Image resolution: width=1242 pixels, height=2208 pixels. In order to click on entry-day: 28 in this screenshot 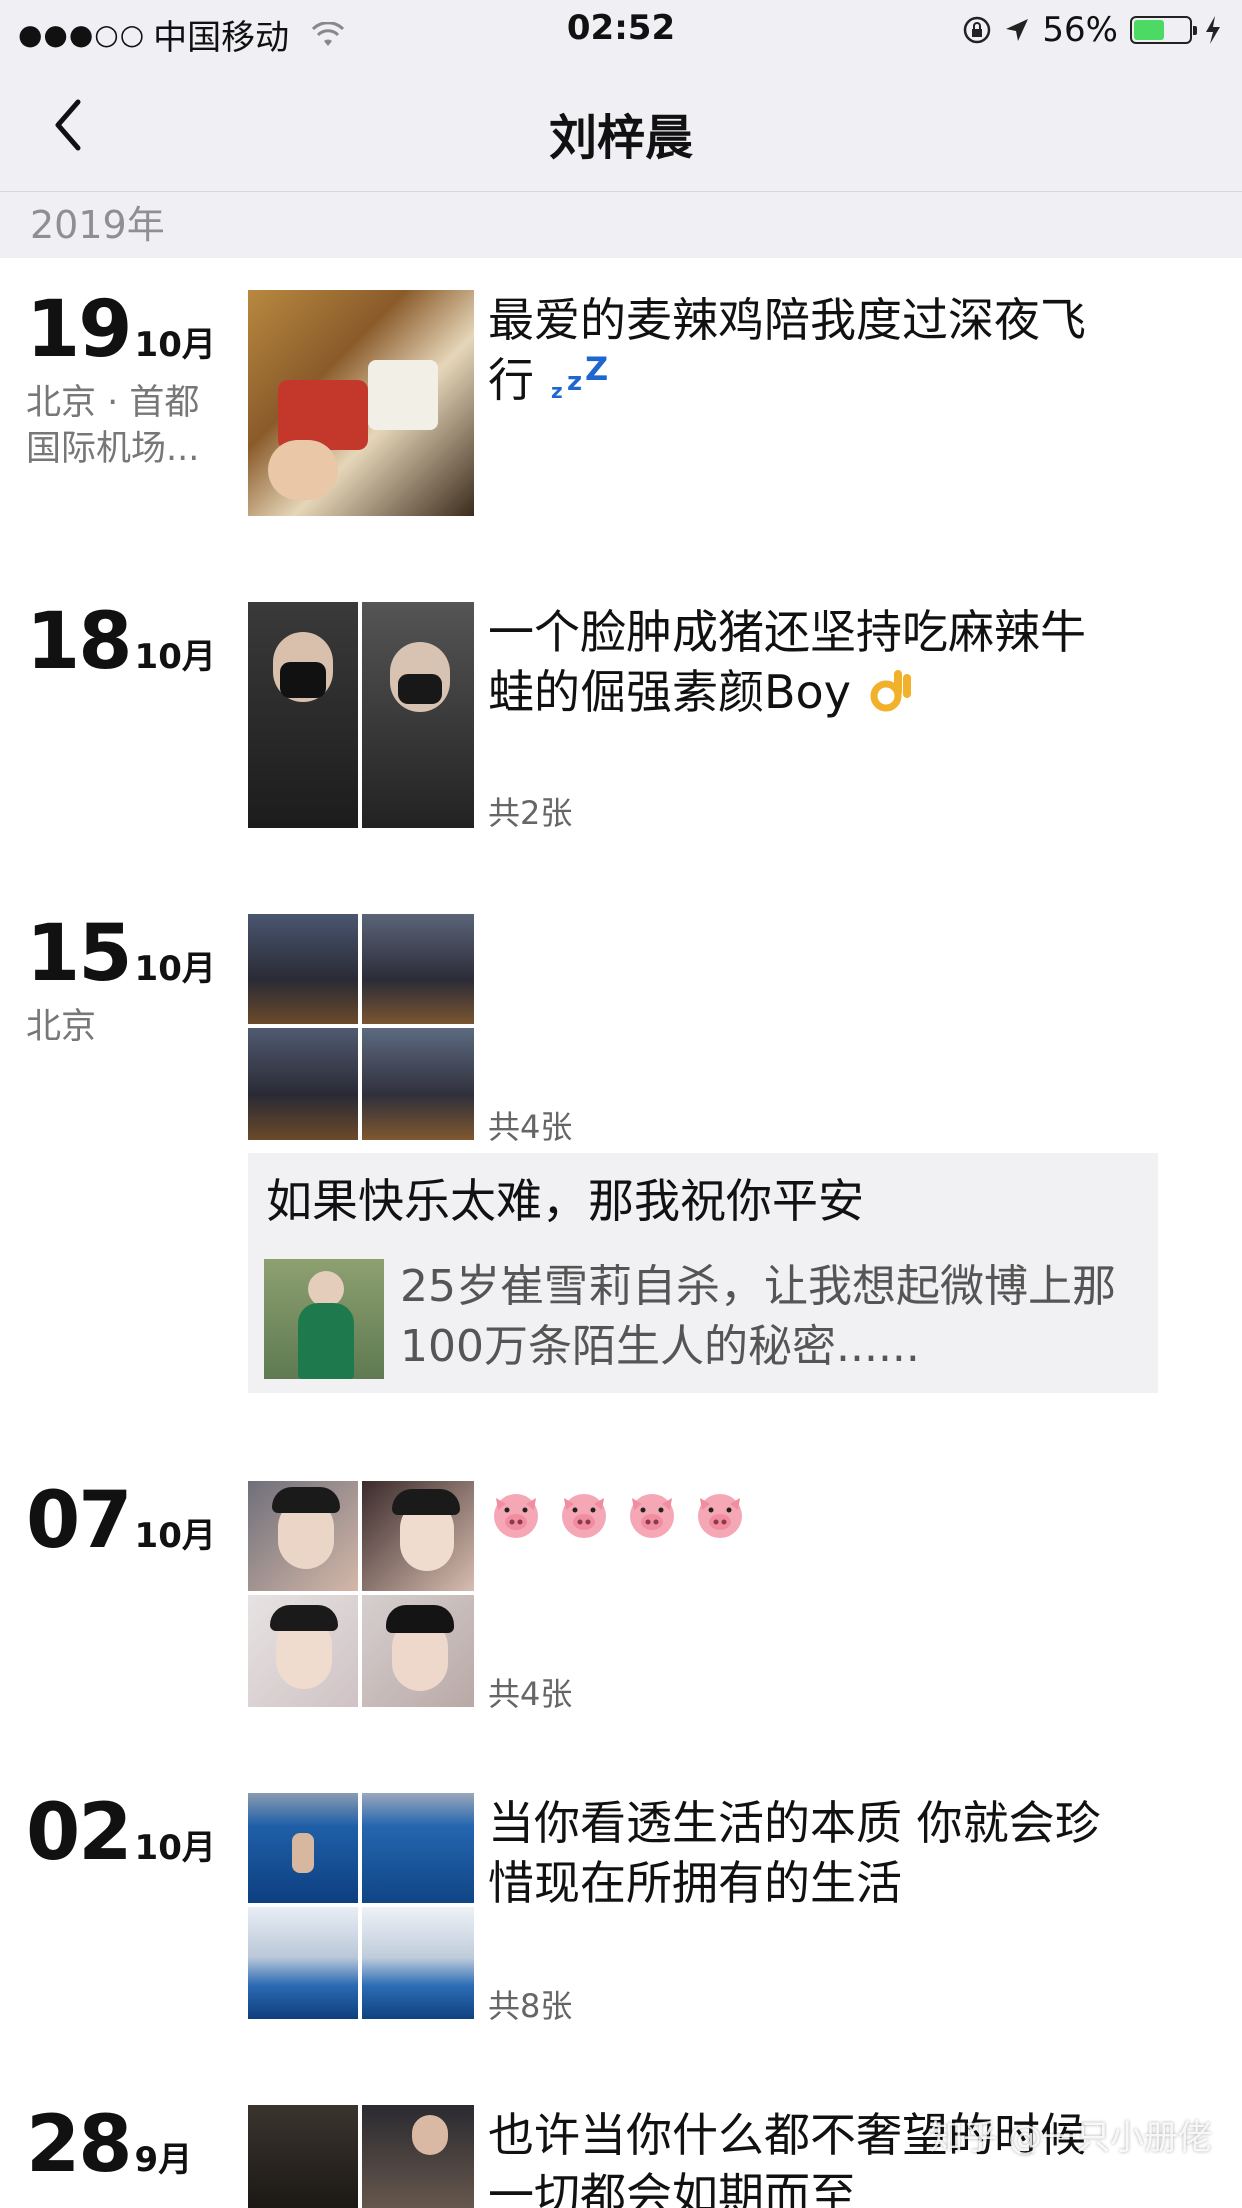, I will do `click(79, 2145)`.